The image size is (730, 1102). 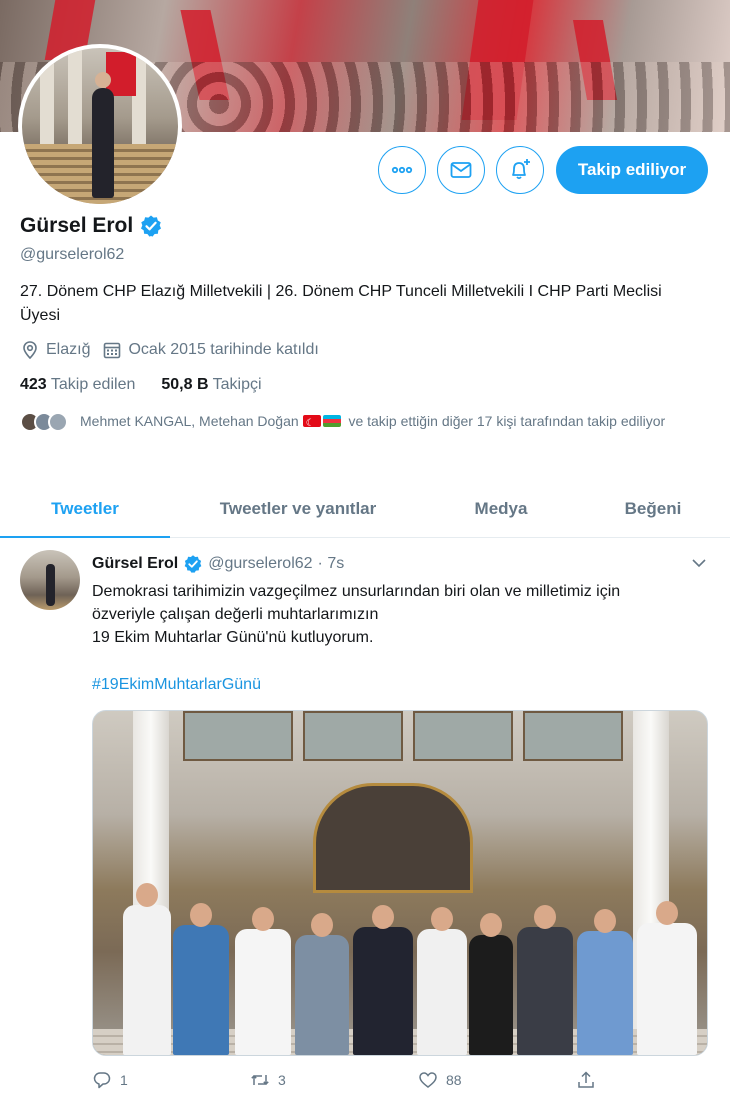 What do you see at coordinates (497, 1080) in the screenshot?
I see `like-button: 88` at bounding box center [497, 1080].